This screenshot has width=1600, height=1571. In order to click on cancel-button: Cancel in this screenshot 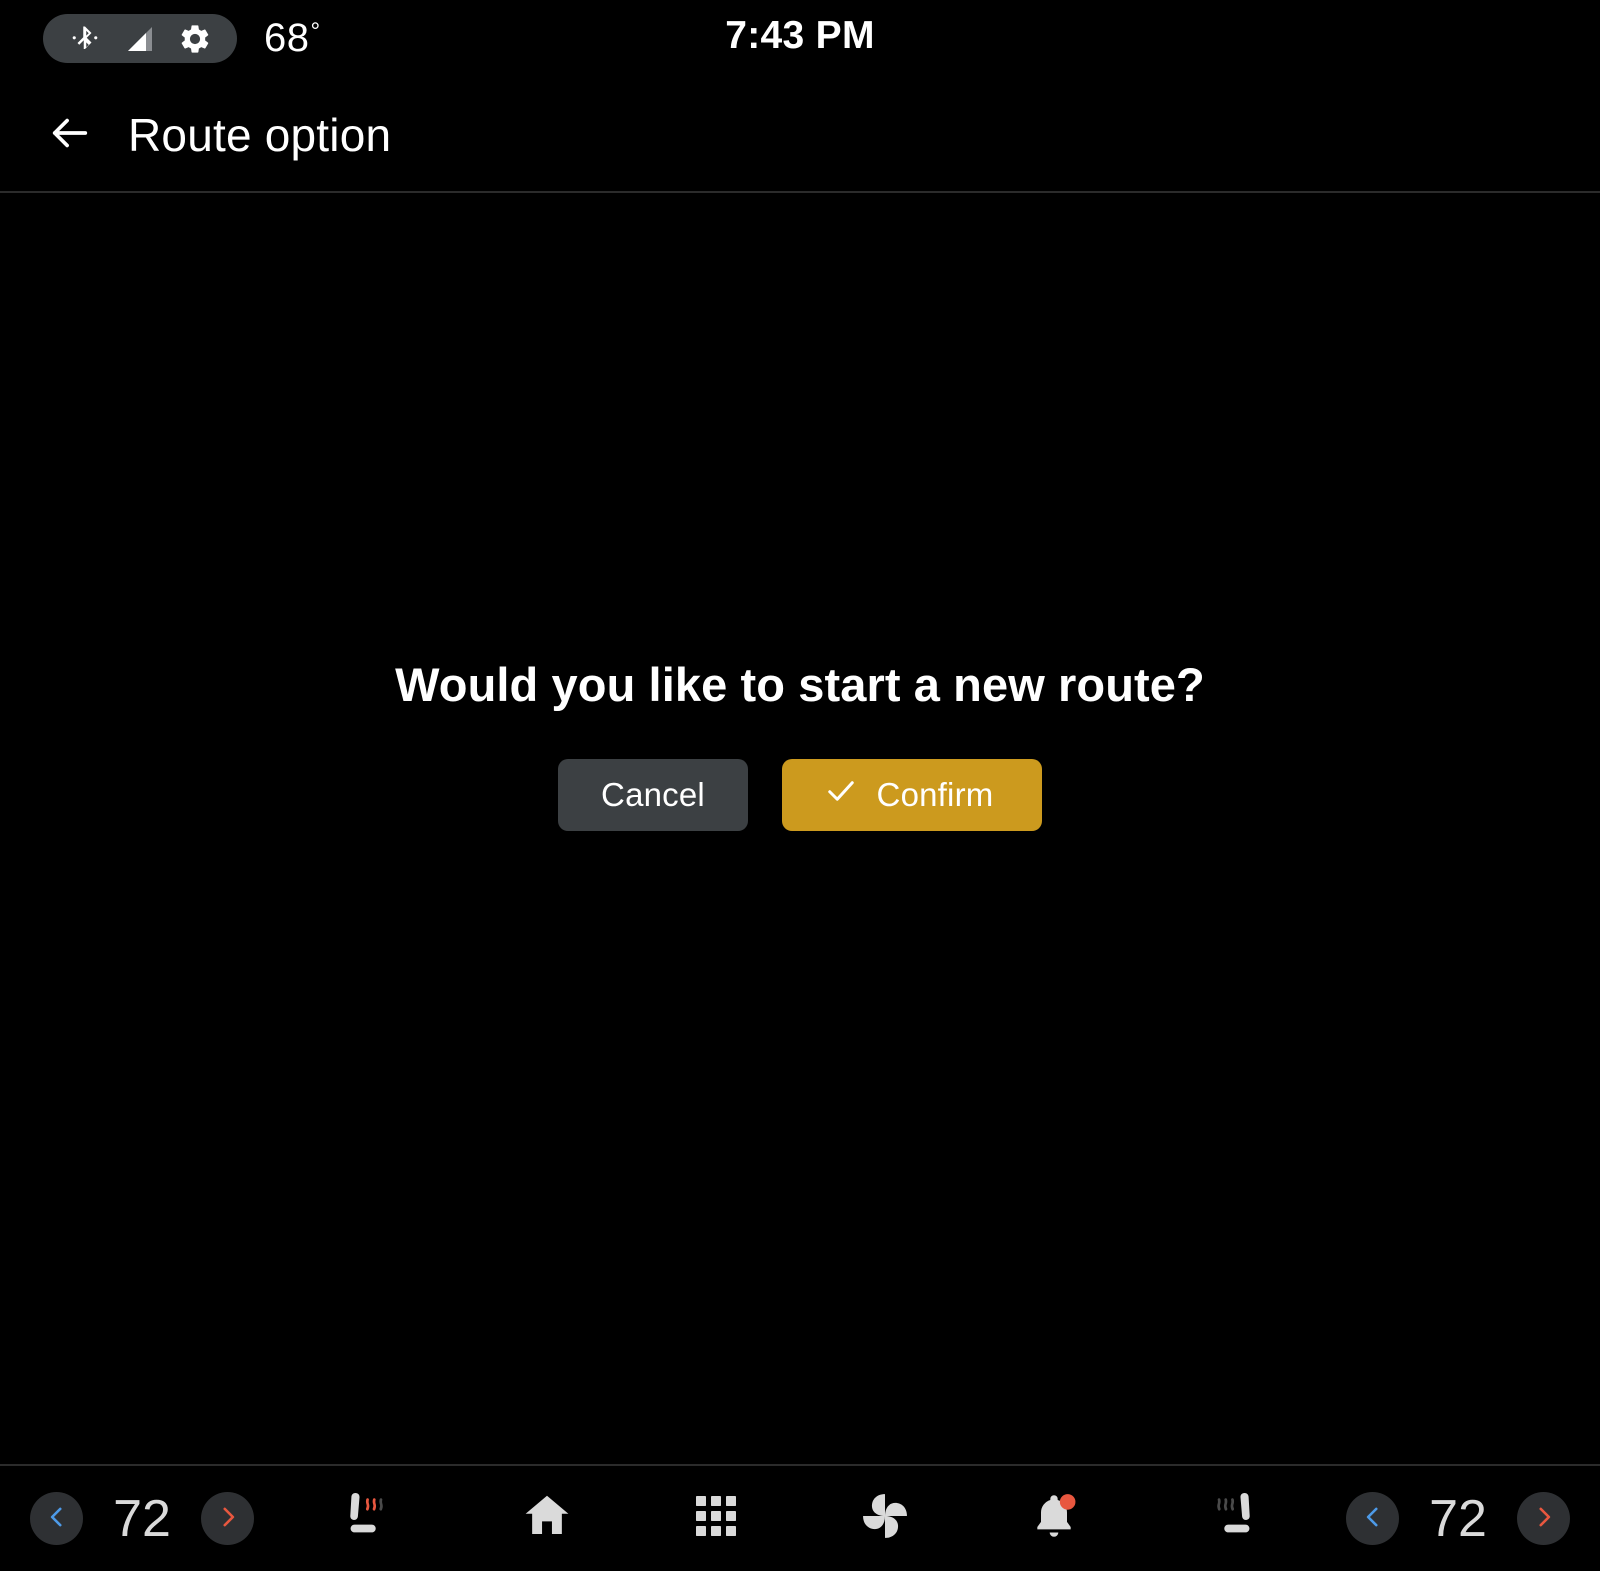, I will do `click(653, 794)`.